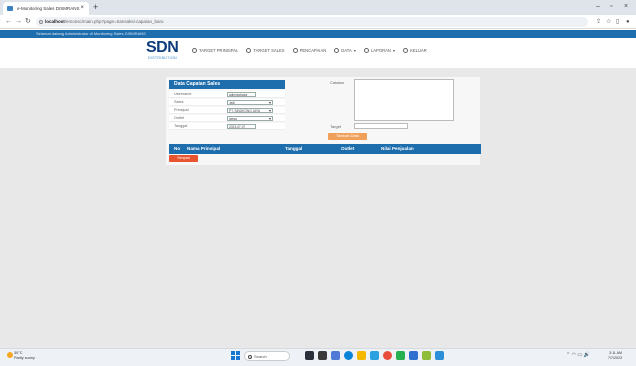 Image resolution: width=636 pixels, height=366 pixels. What do you see at coordinates (250, 110) in the screenshot?
I see `prinsipal-select: PT. SINGKONG JAYA` at bounding box center [250, 110].